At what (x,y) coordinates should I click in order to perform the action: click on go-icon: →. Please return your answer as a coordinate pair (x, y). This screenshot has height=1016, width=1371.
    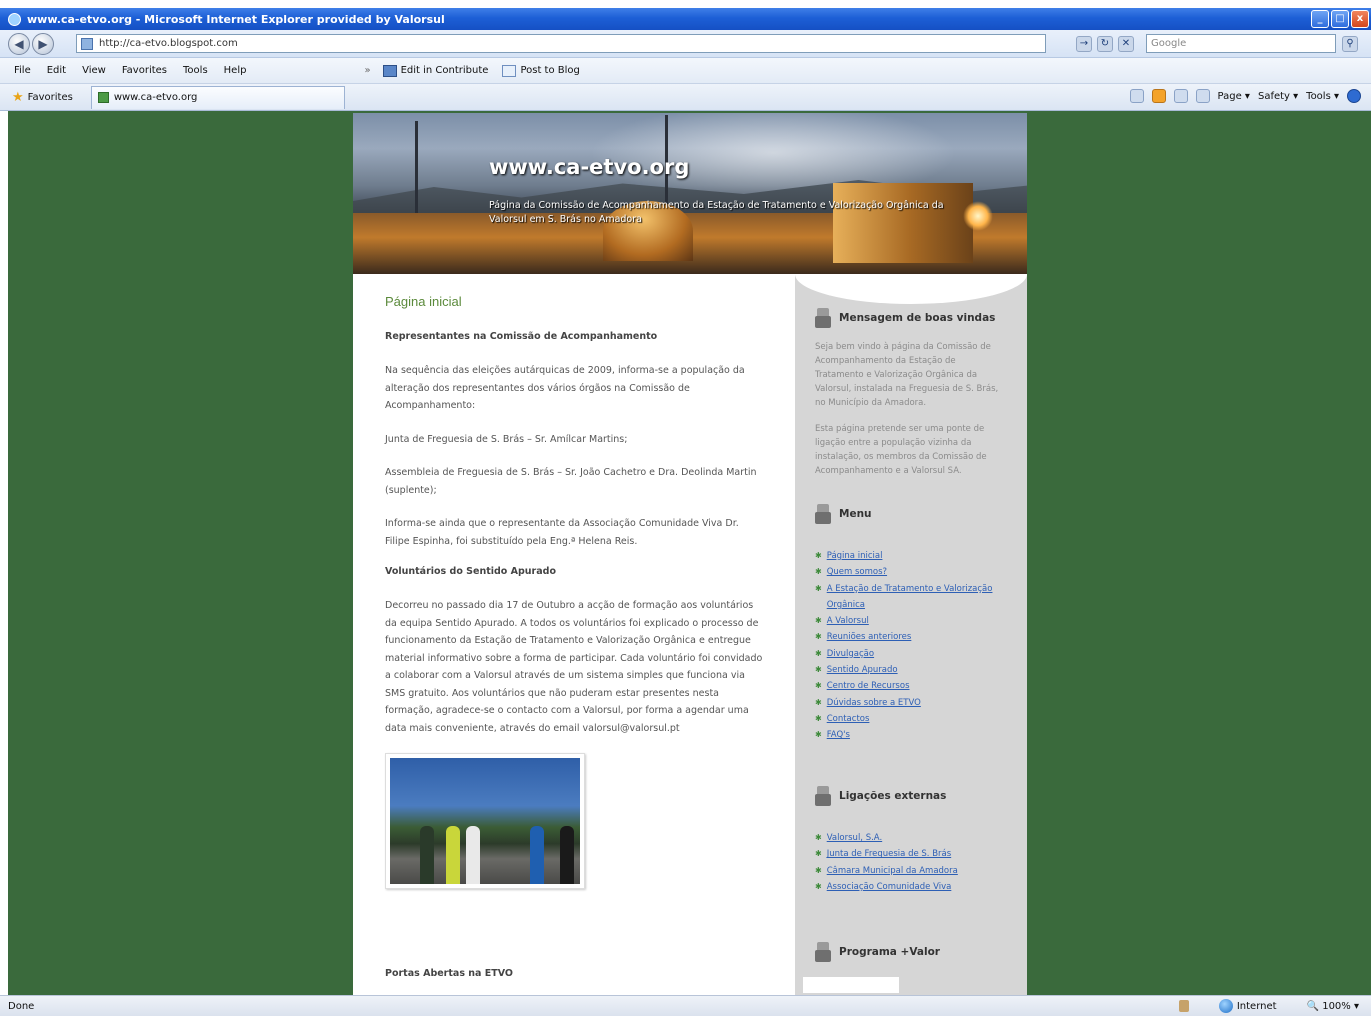
    Looking at the image, I should click on (1084, 43).